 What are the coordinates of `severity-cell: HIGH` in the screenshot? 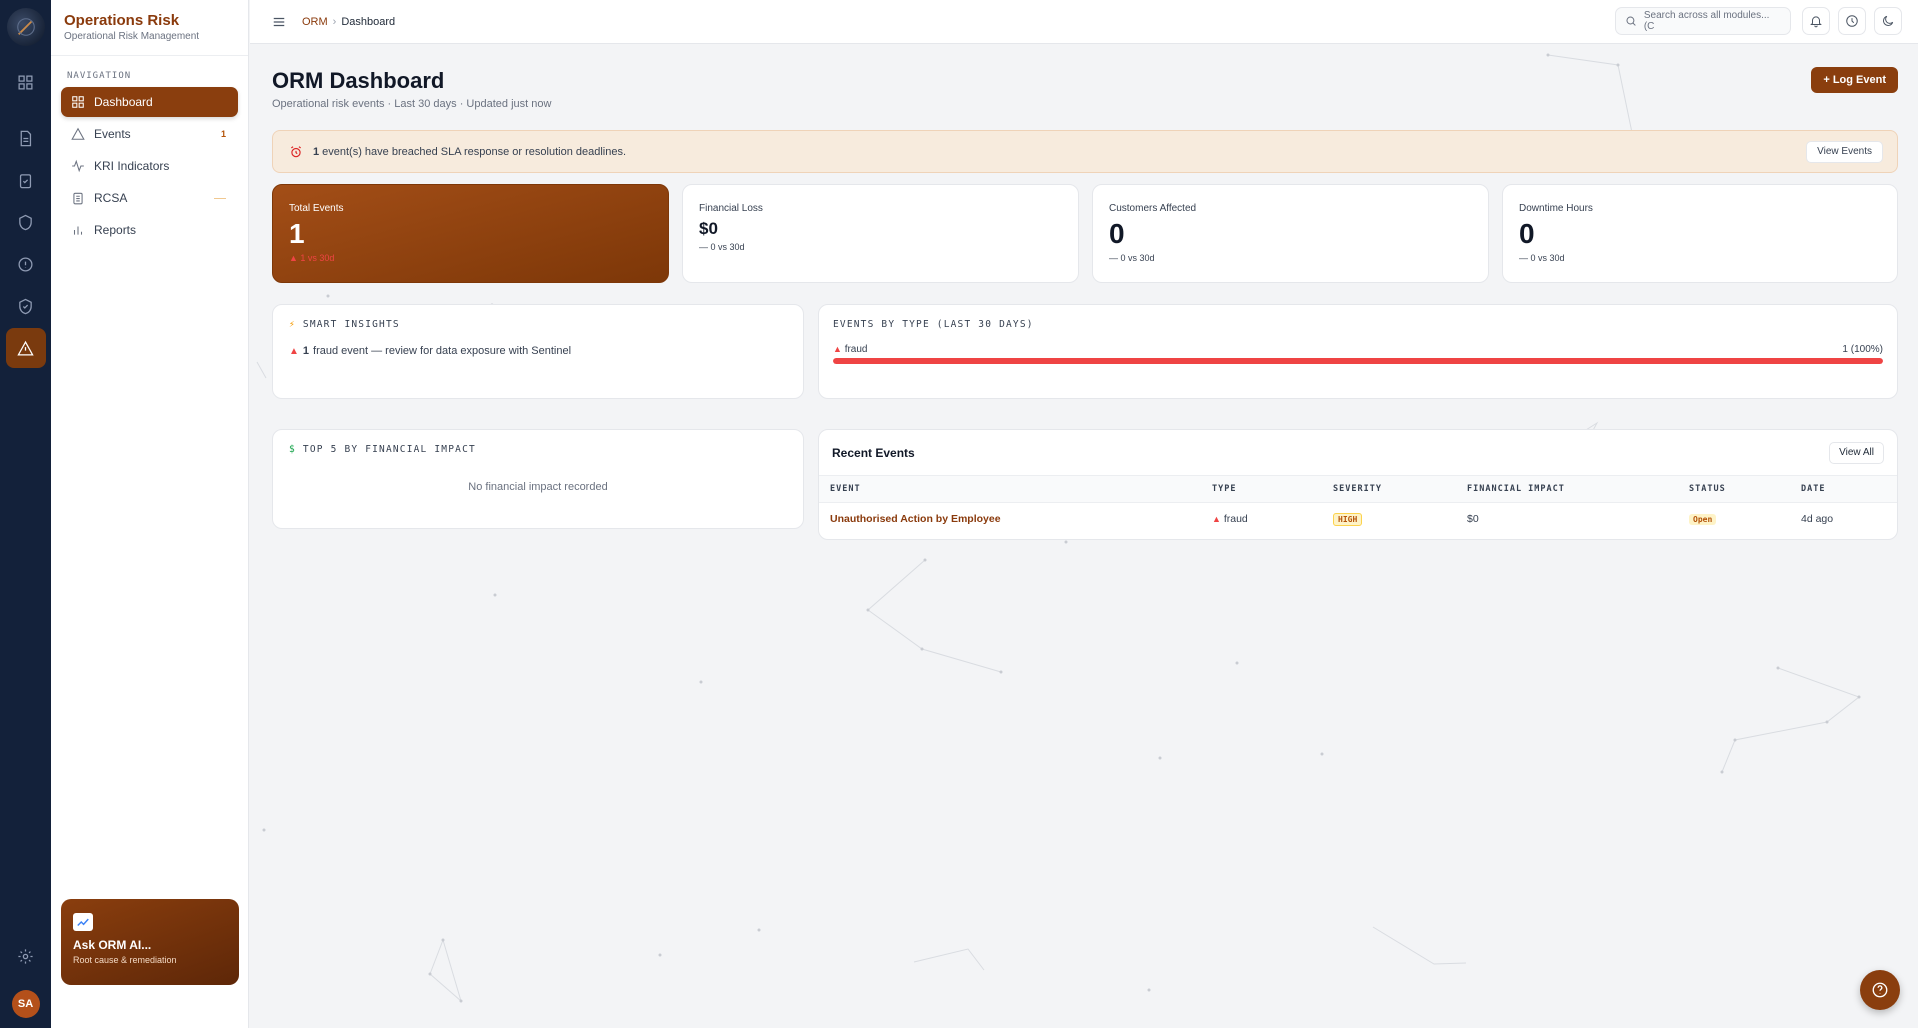 It's located at (1389, 518).